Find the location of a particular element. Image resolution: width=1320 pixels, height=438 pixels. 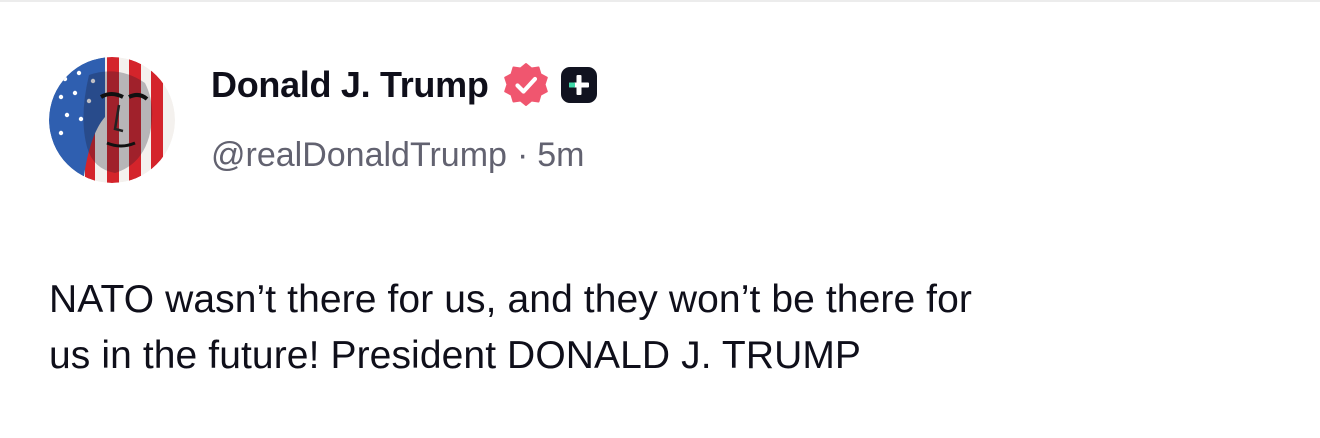

plus-badge-icon is located at coordinates (578, 85).